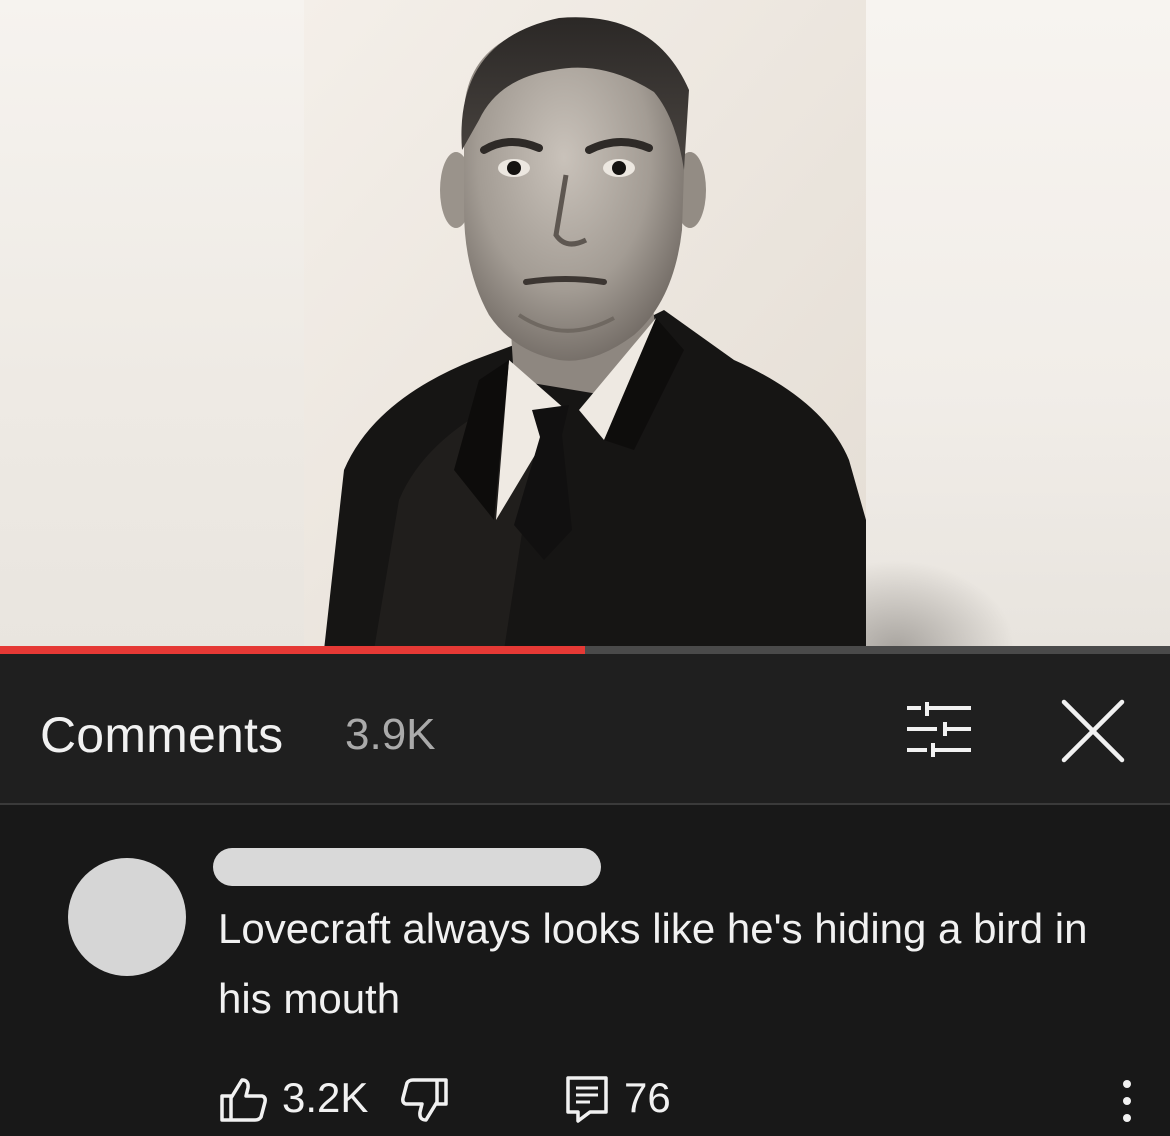 The image size is (1170, 1136). I want to click on close-icon, so click(1093, 731).